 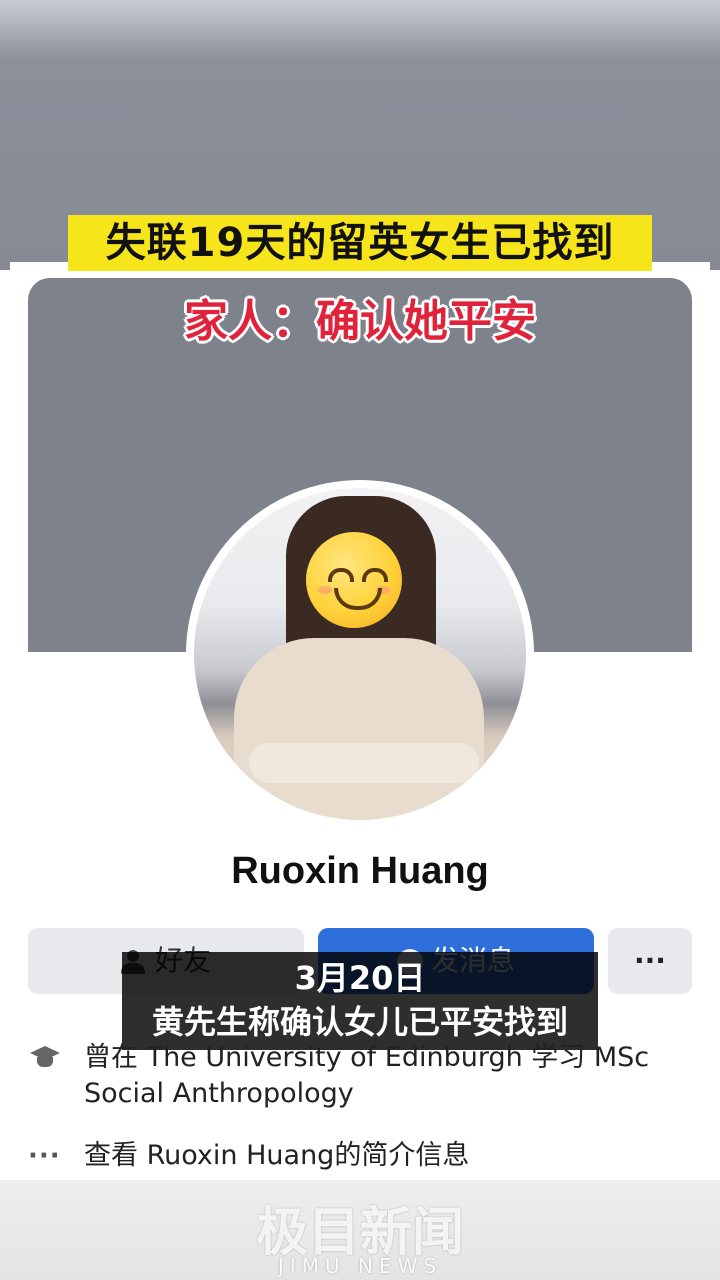 I want to click on avatar-arms, so click(x=364, y=763).